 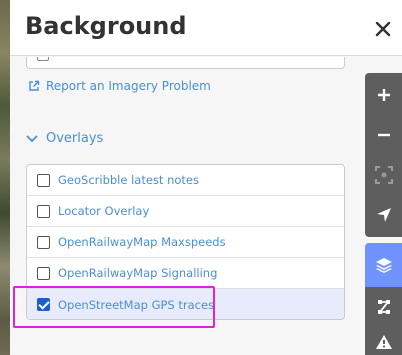 I want to click on close-button, so click(x=383, y=29).